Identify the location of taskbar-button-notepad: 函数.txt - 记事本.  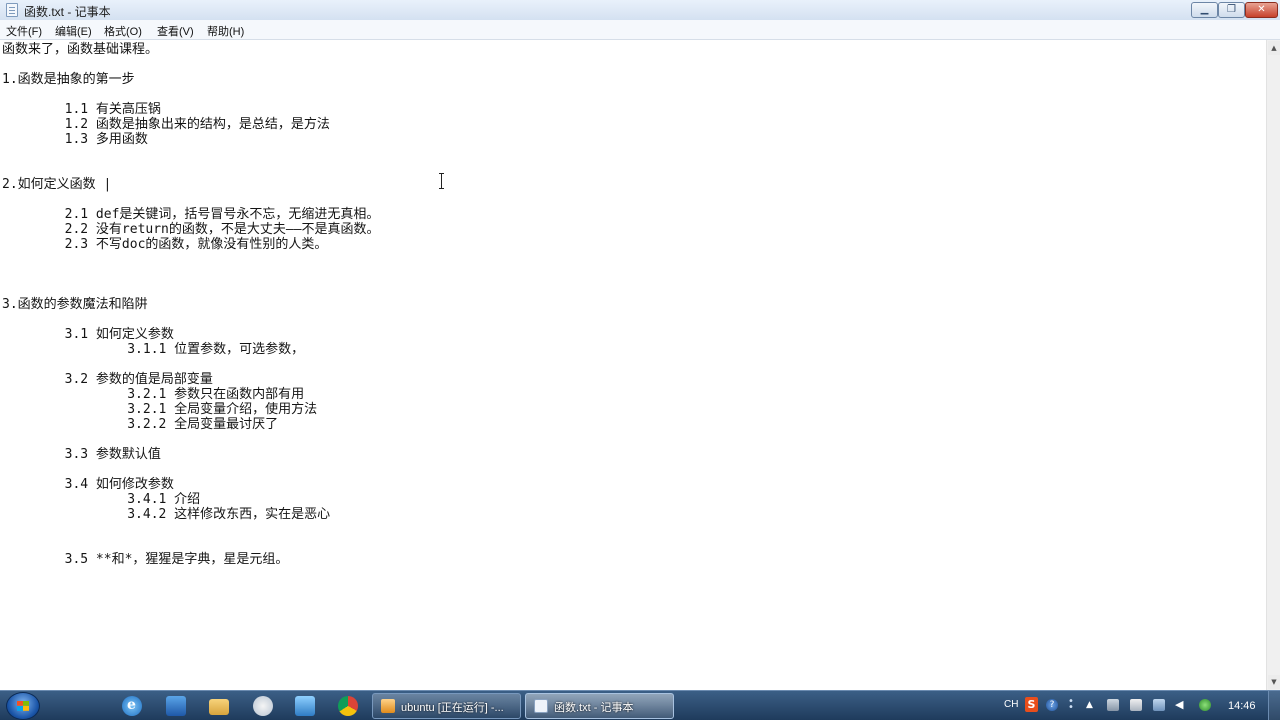
(599, 706).